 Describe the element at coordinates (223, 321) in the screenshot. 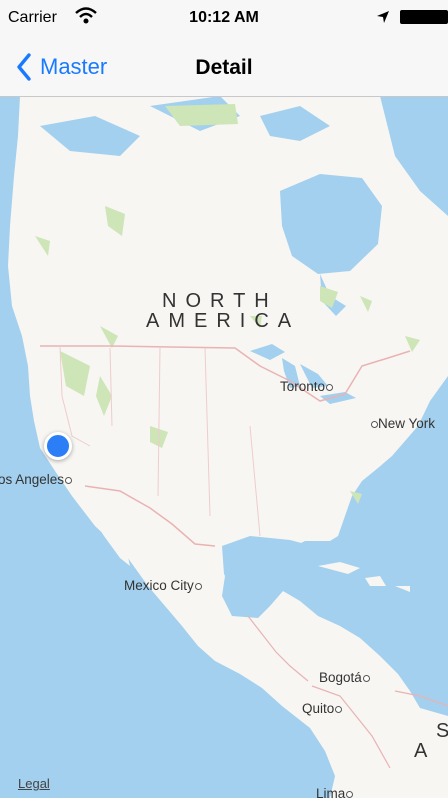

I see `region-label-america: AMERICA` at that location.